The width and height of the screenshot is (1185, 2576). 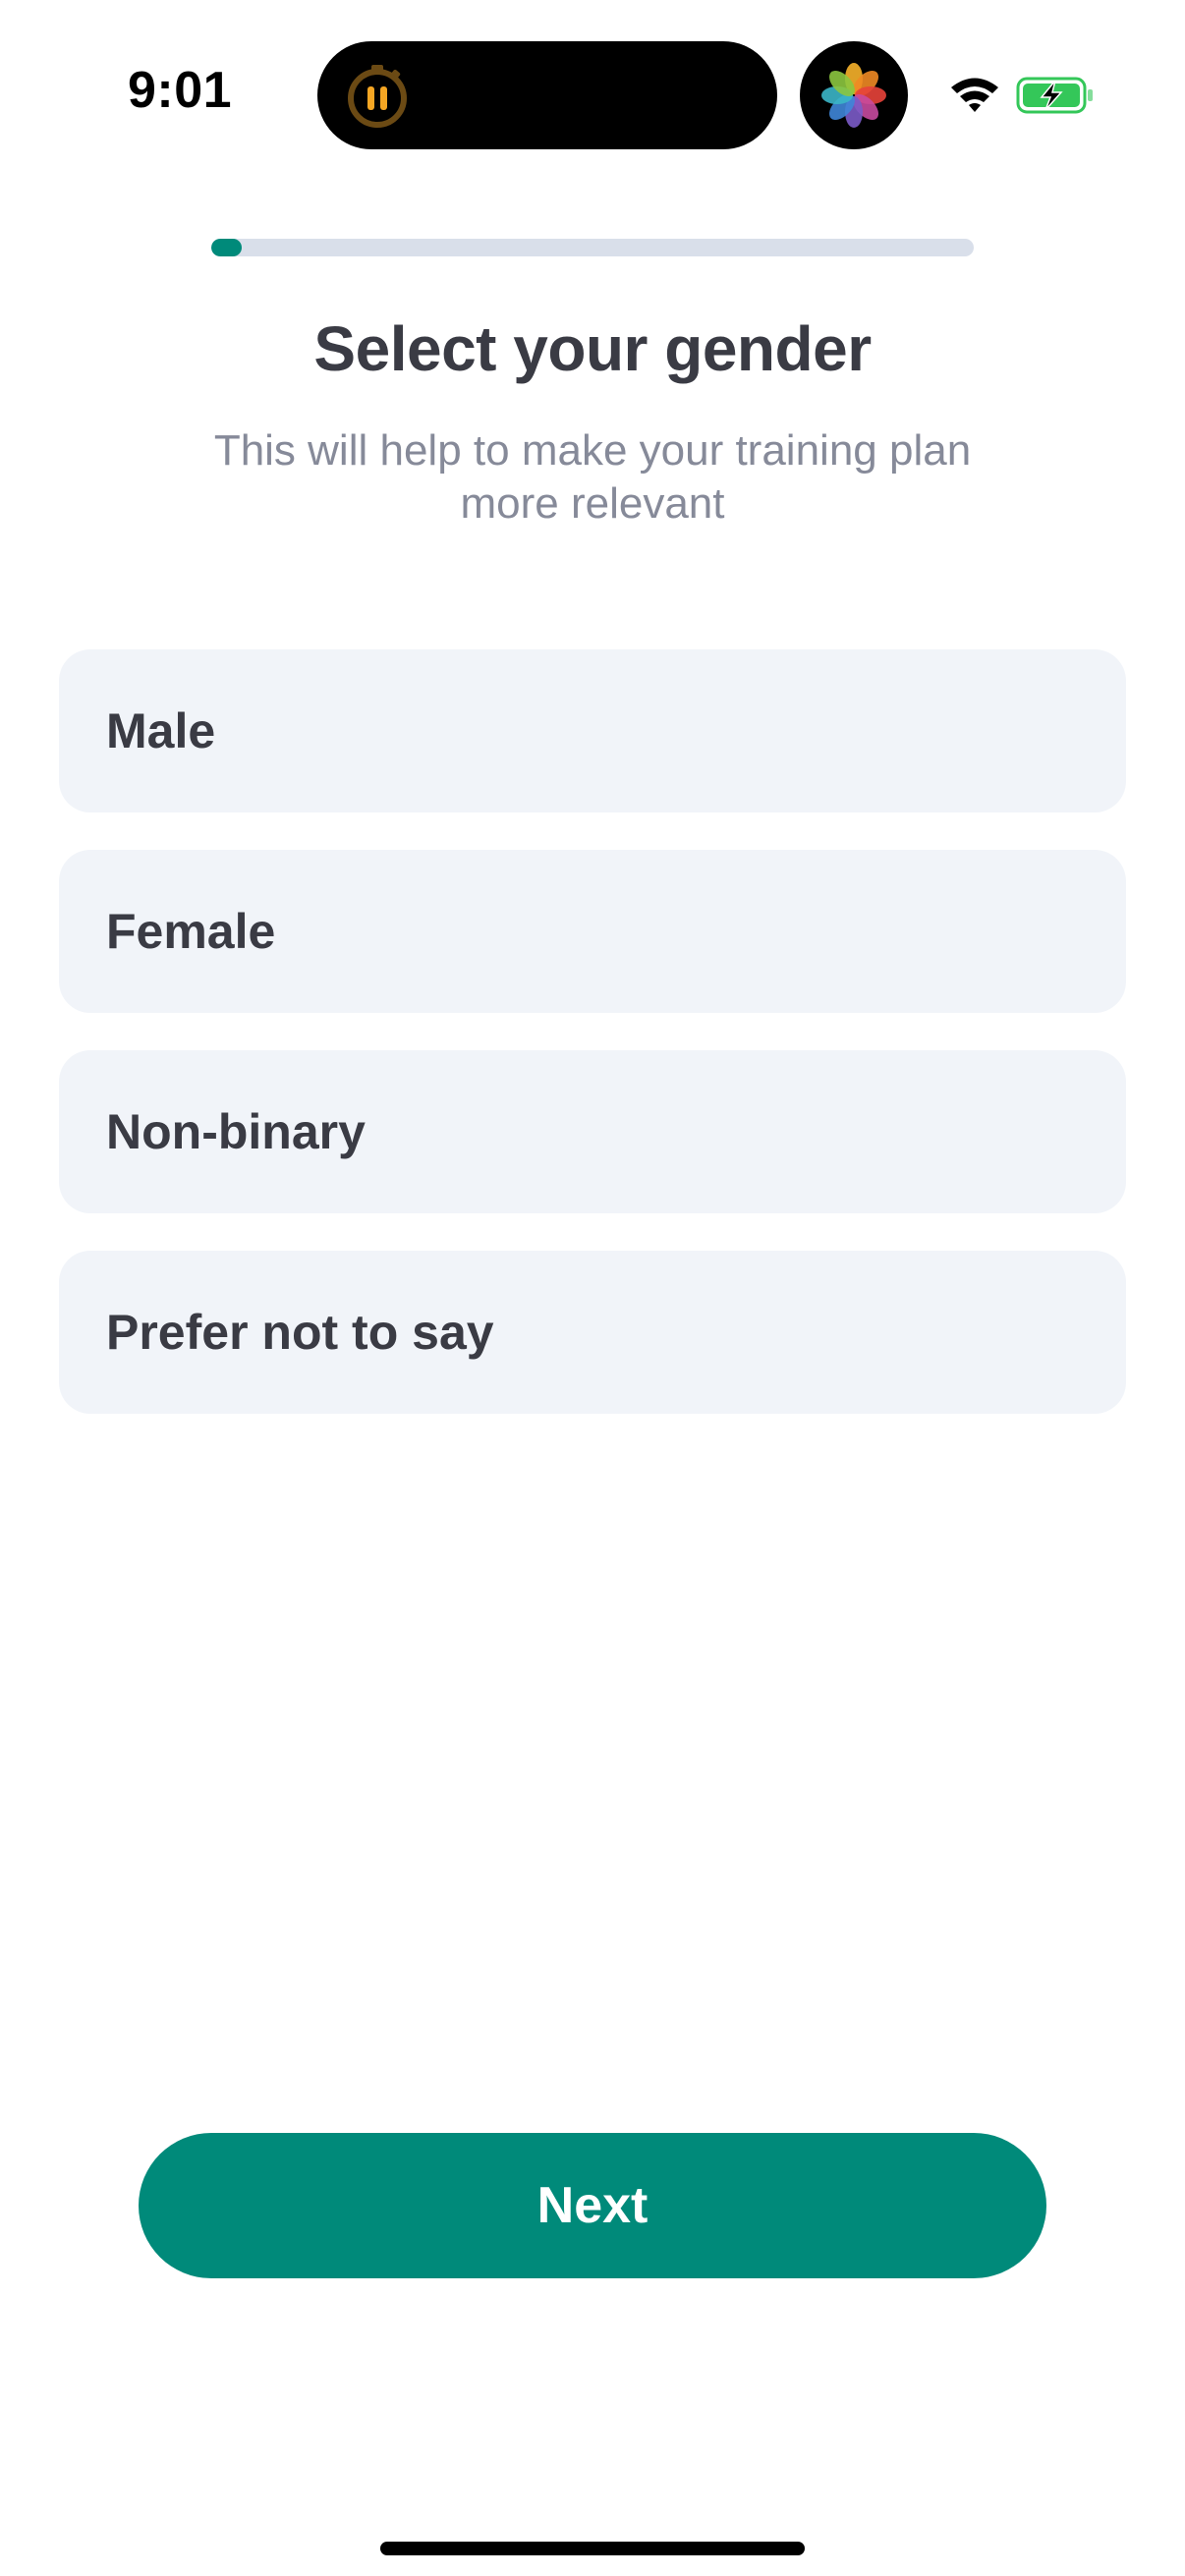 I want to click on photos-app-icon, so click(x=854, y=95).